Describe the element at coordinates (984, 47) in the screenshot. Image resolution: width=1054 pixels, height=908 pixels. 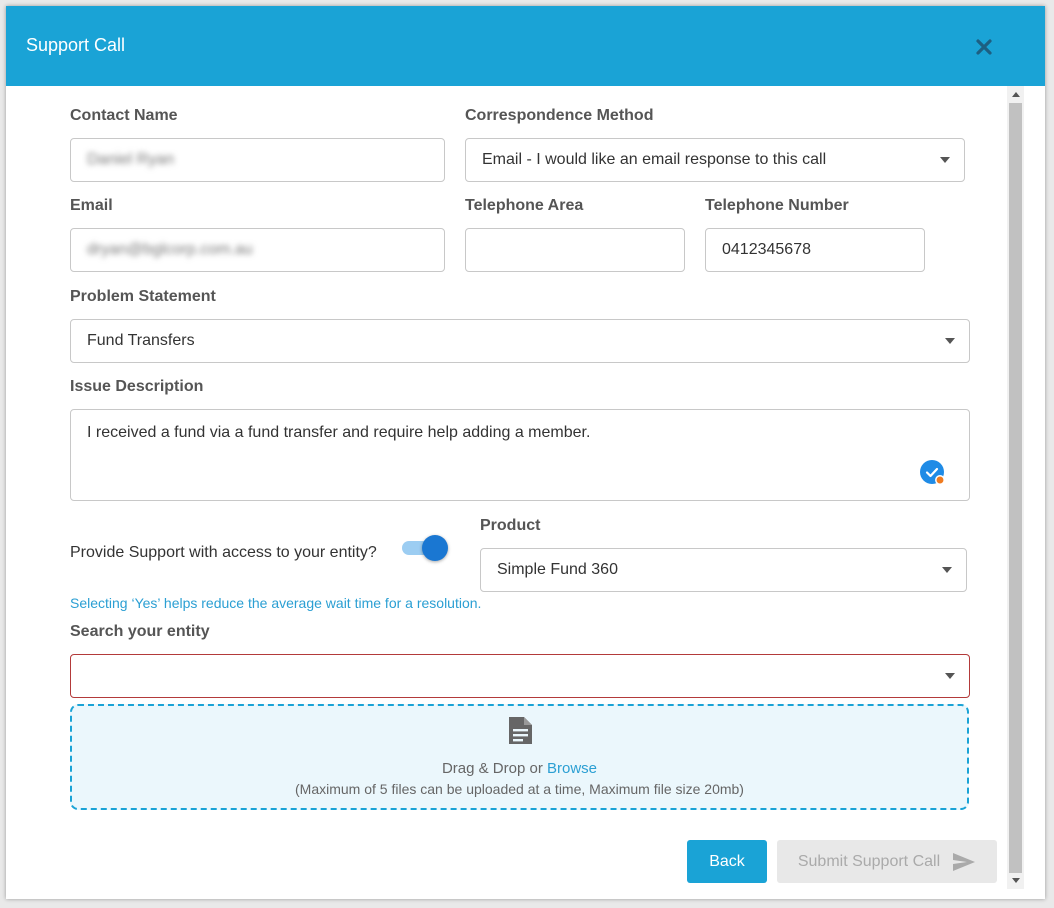
I see `close-icon` at that location.